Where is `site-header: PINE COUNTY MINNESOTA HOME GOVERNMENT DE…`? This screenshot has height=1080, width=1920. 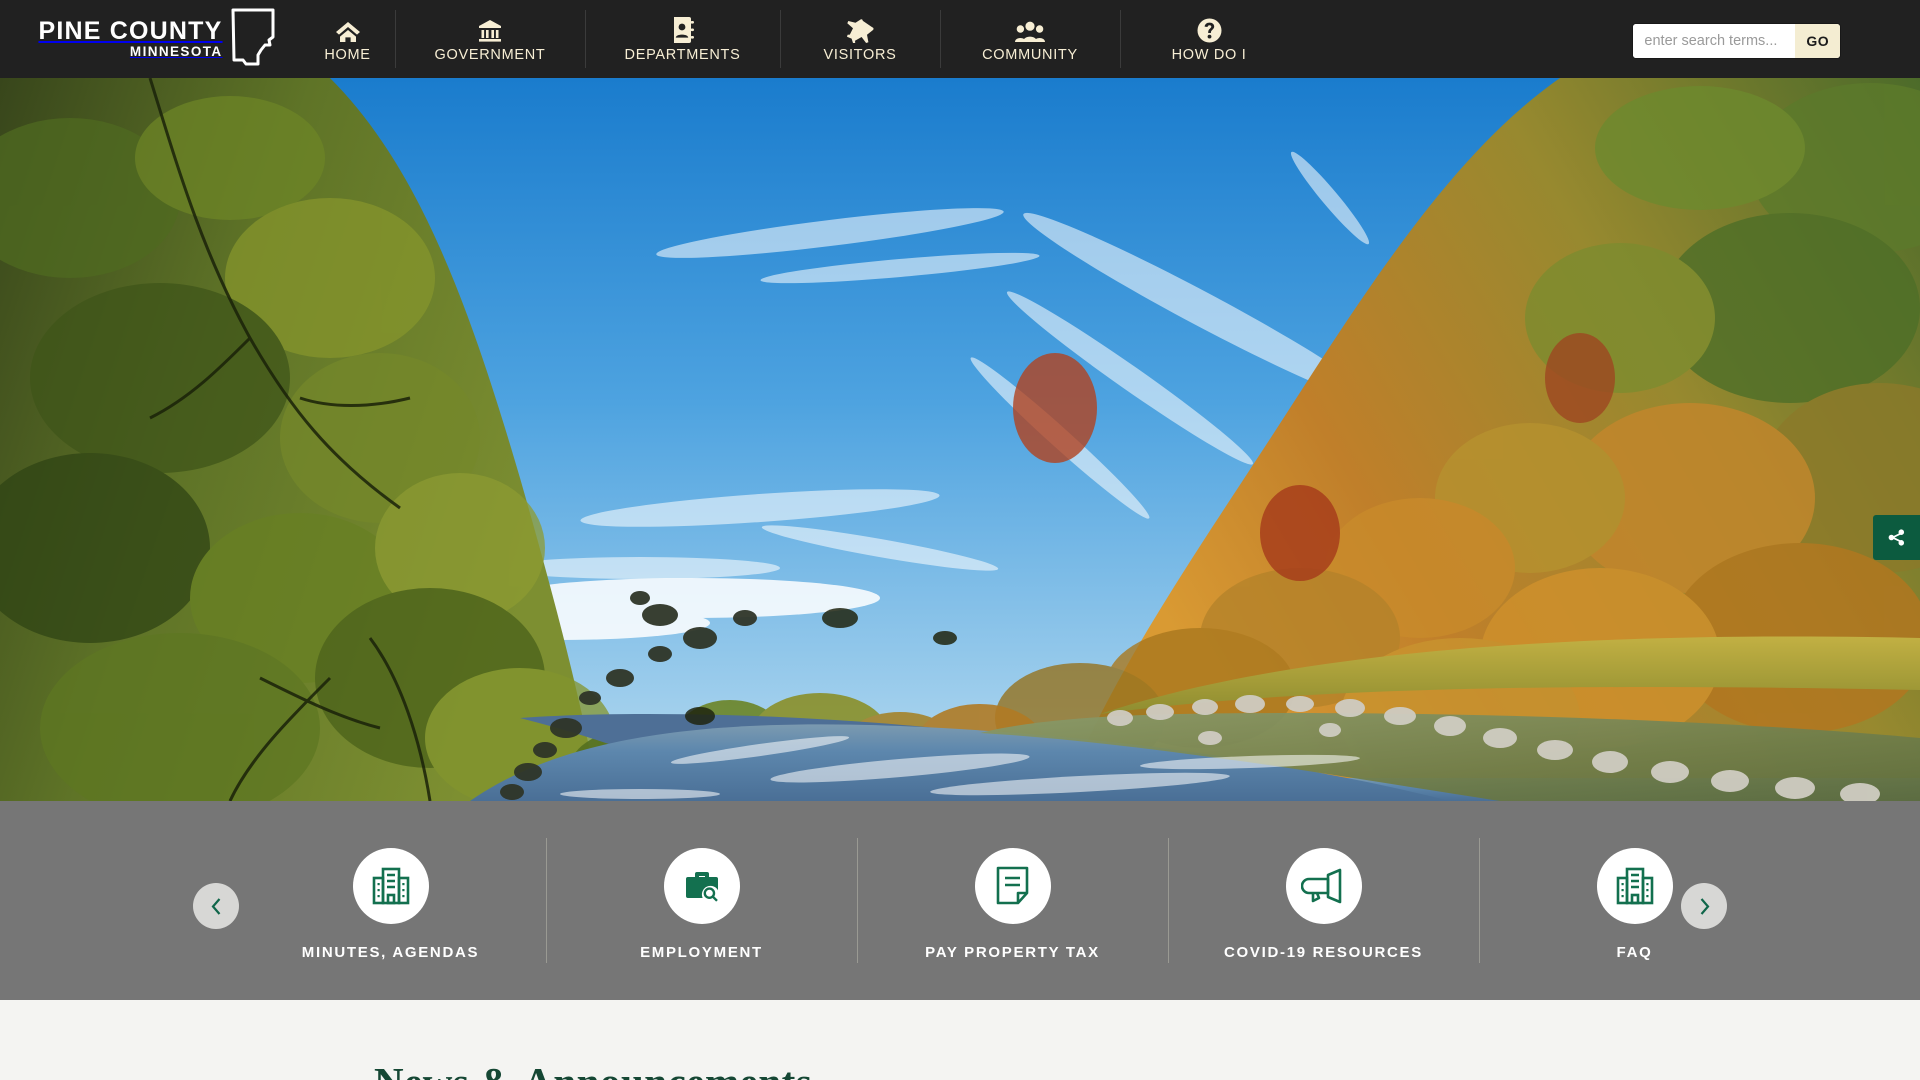
site-header: PINE COUNTY MINNESOTA HOME GOVERNMENT DE… is located at coordinates (960, 39).